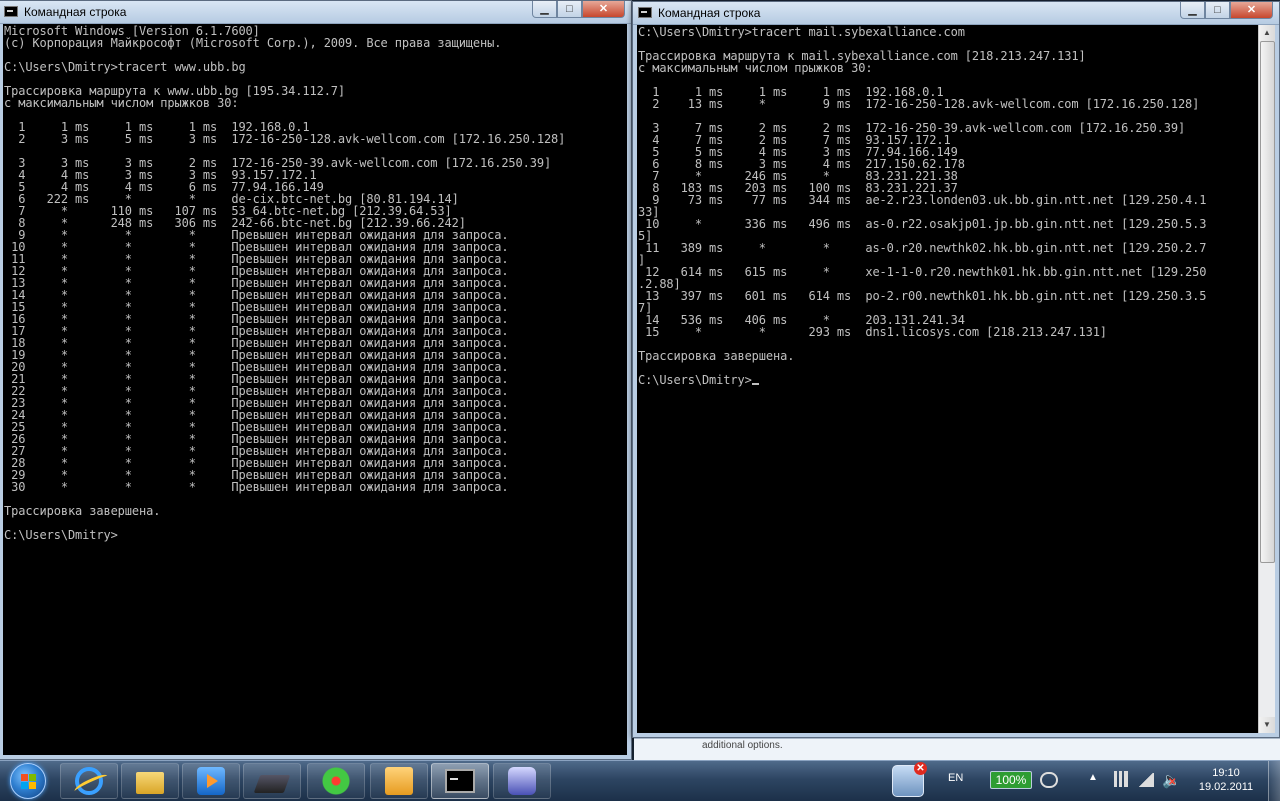 This screenshot has height=801, width=1280. I want to click on error-badge-icon: ✕, so click(920, 768).